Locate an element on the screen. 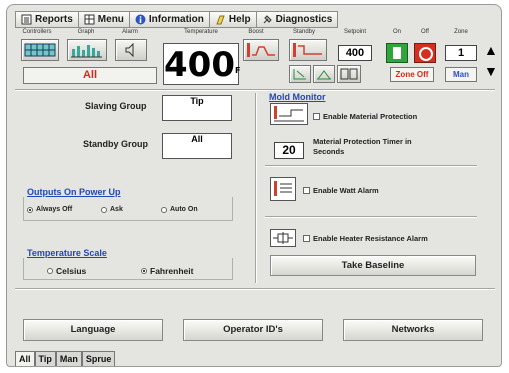  radio-fahrenheit: Fahrenheit is located at coordinates (167, 271).